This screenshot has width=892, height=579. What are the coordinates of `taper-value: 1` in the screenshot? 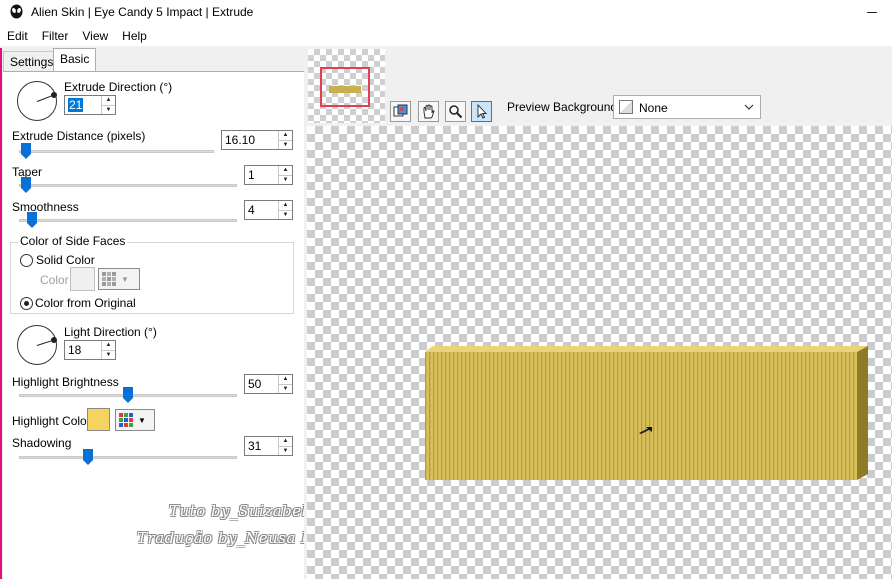 It's located at (261, 175).